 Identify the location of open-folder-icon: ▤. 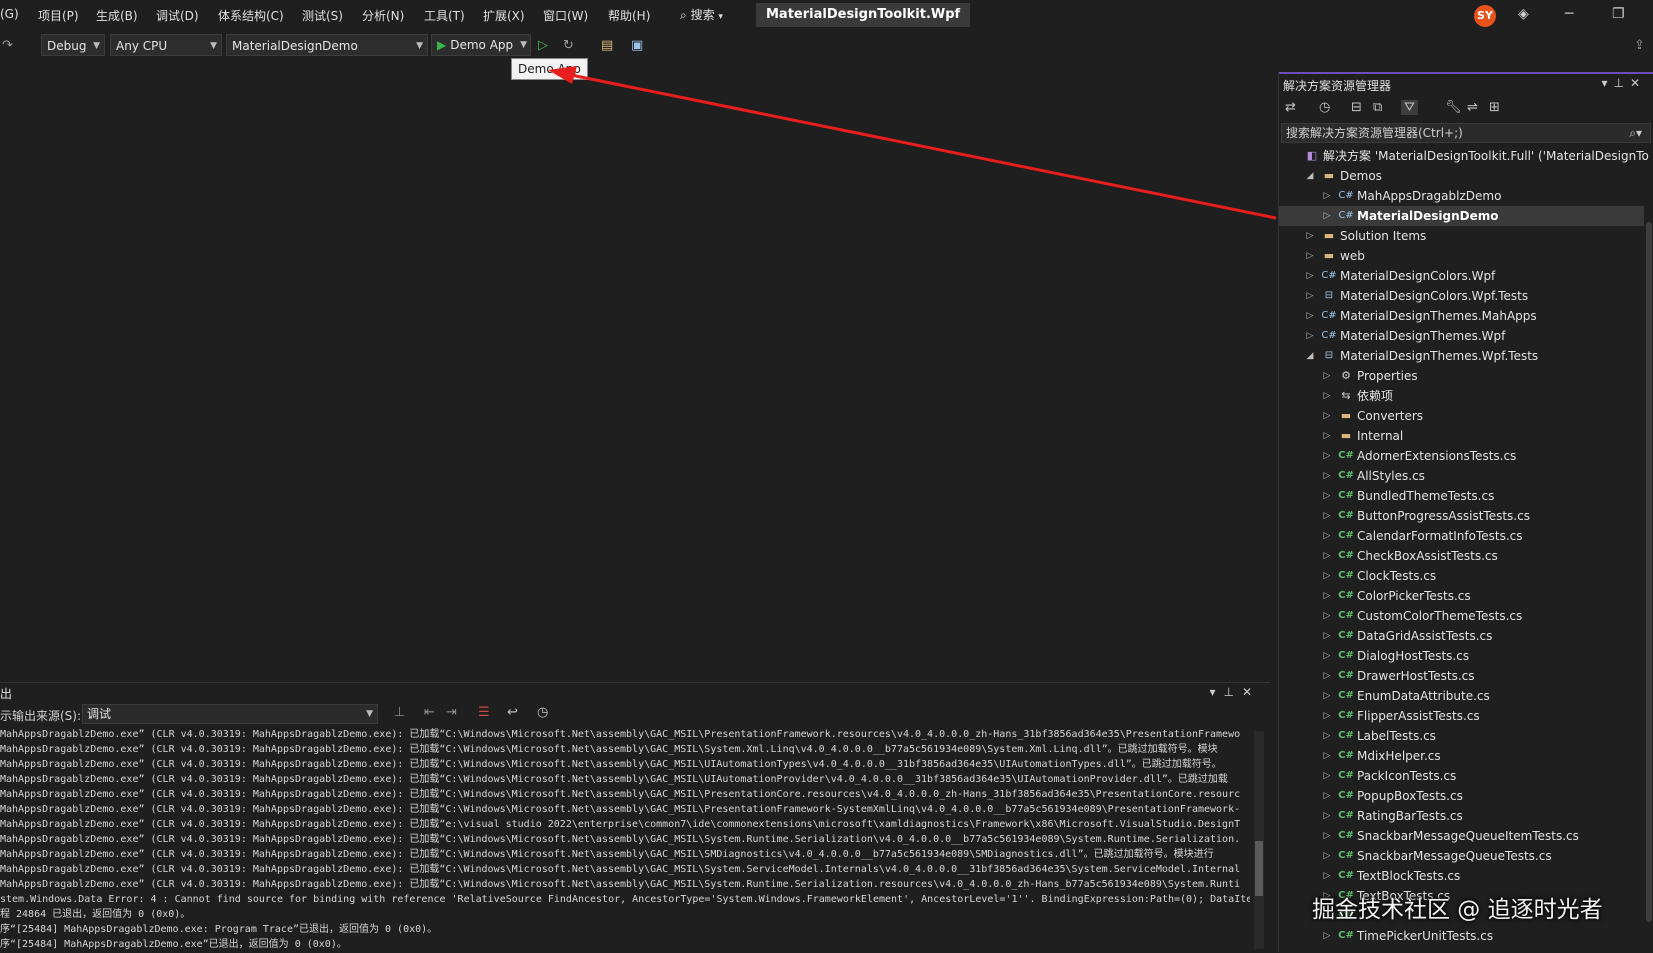
(607, 45).